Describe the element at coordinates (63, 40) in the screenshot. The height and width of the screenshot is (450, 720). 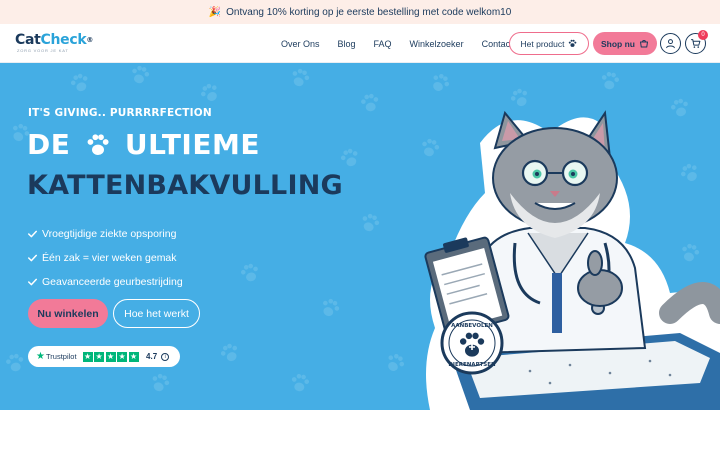
I see `logo-text-check: Check` at that location.